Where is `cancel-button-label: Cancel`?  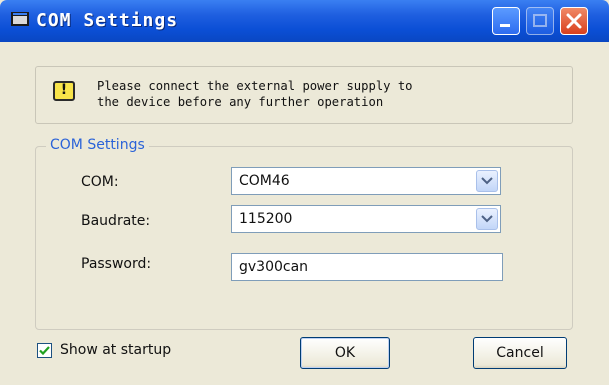 cancel-button-label: Cancel is located at coordinates (520, 353).